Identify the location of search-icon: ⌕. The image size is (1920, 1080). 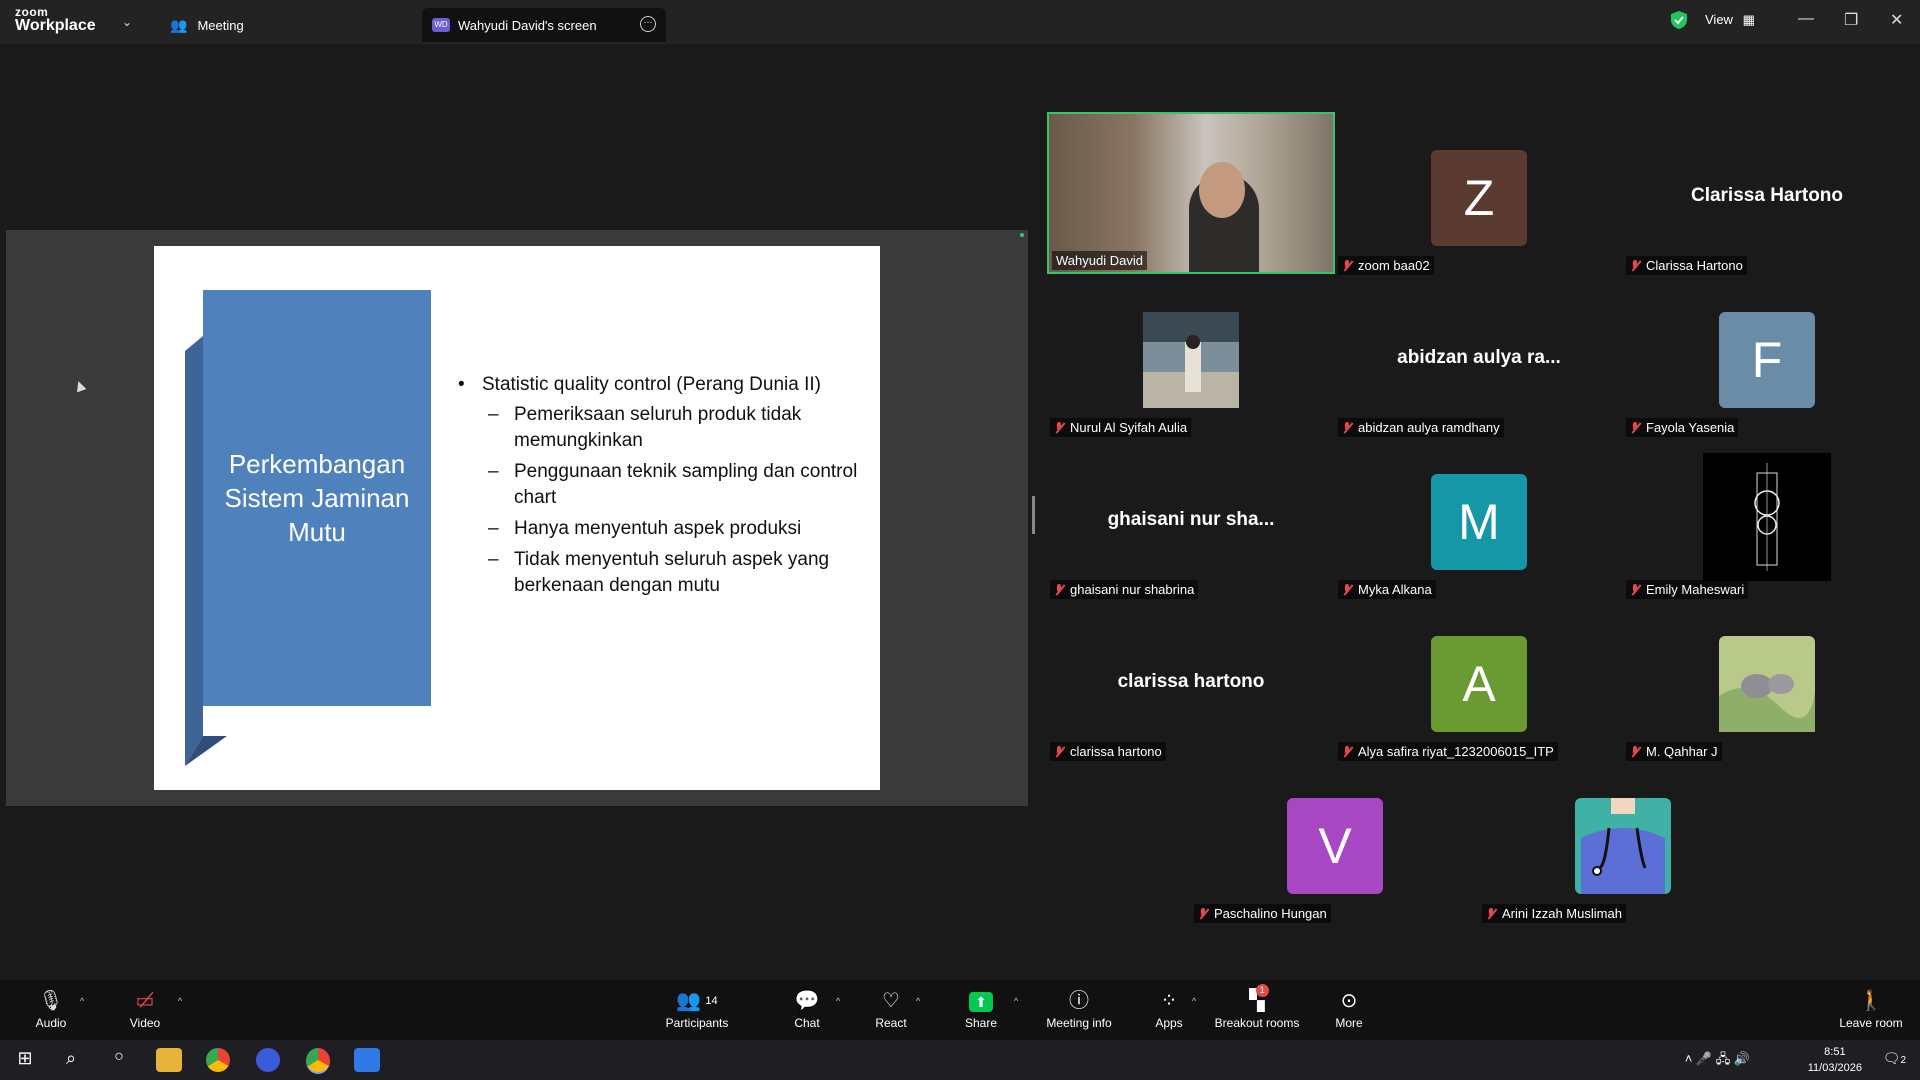
(71, 1060).